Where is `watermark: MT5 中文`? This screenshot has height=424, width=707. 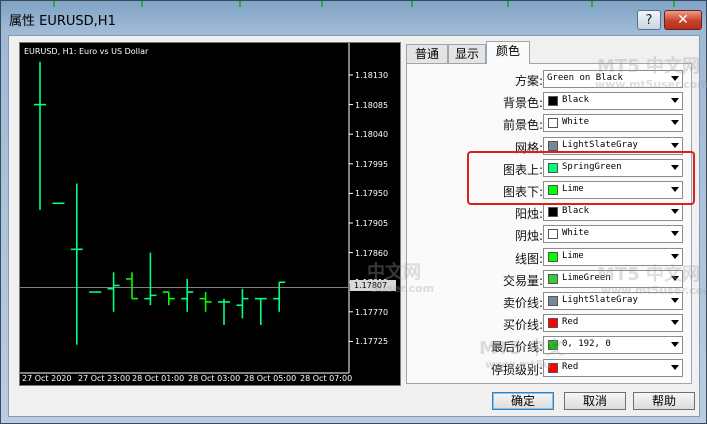
watermark: MT5 中文 is located at coordinates (521, 348).